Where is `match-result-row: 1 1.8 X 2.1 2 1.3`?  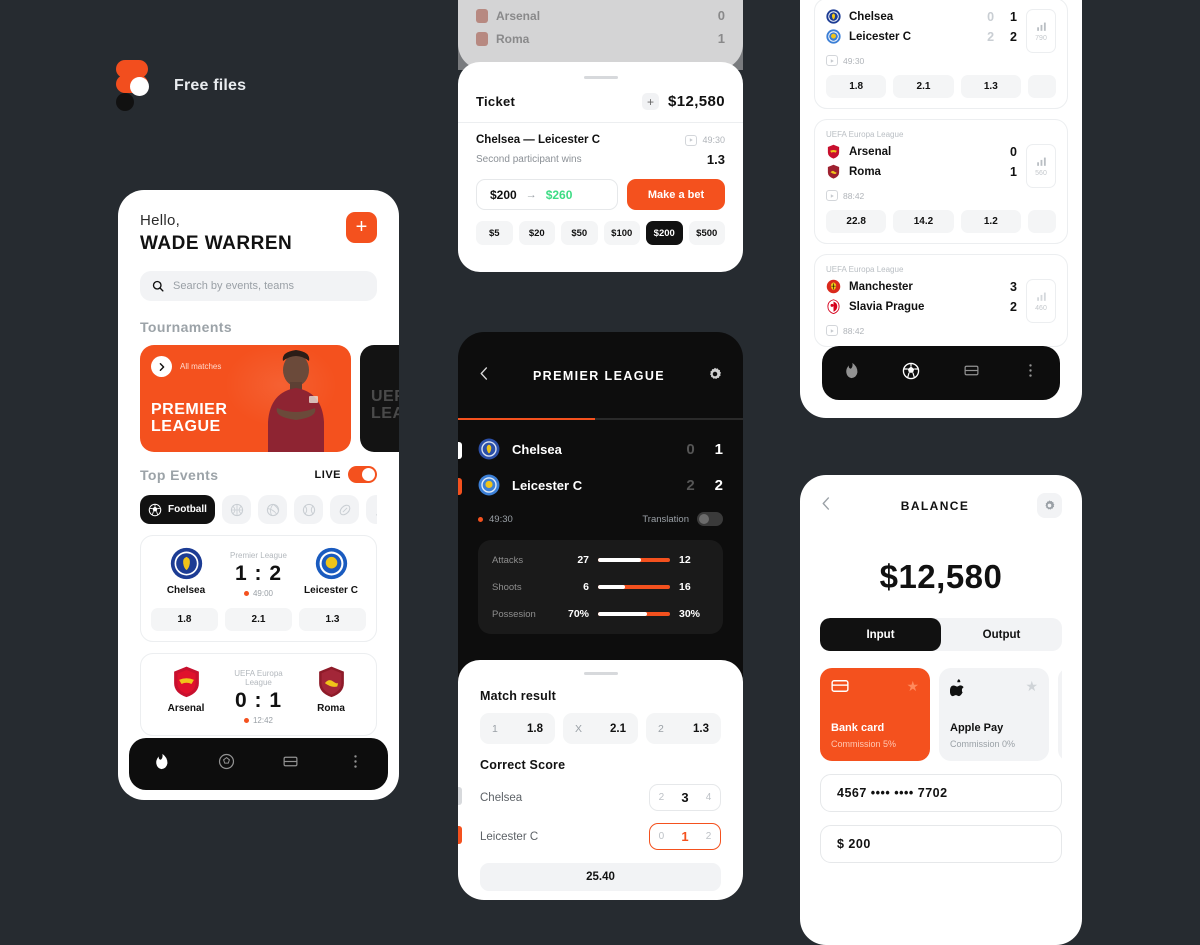
match-result-row: 1 1.8 X 2.1 2 1.3 is located at coordinates (600, 728).